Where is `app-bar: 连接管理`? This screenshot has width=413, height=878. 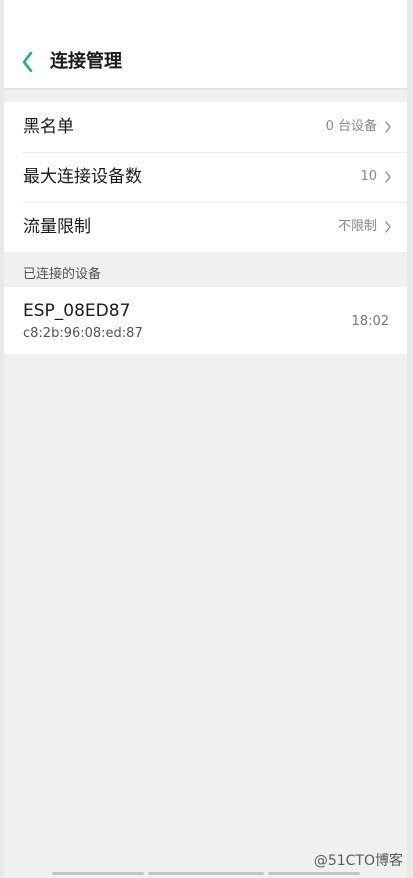 app-bar: 连接管理 is located at coordinates (205, 44).